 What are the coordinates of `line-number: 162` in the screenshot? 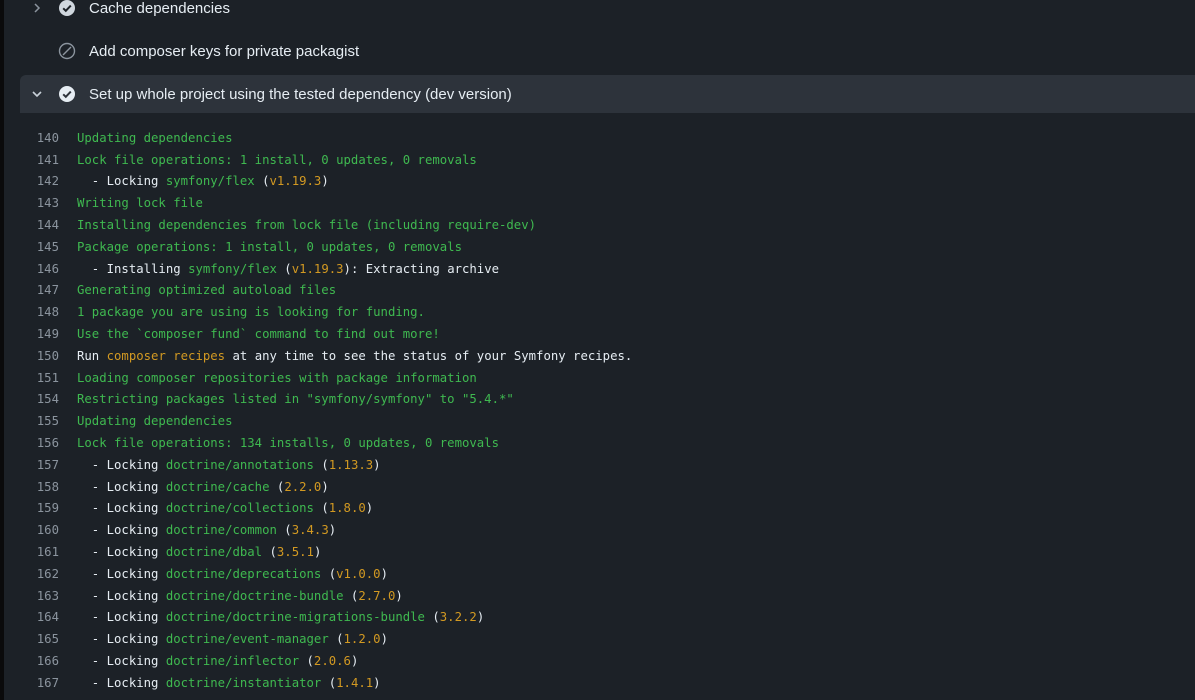 It's located at (42, 574).